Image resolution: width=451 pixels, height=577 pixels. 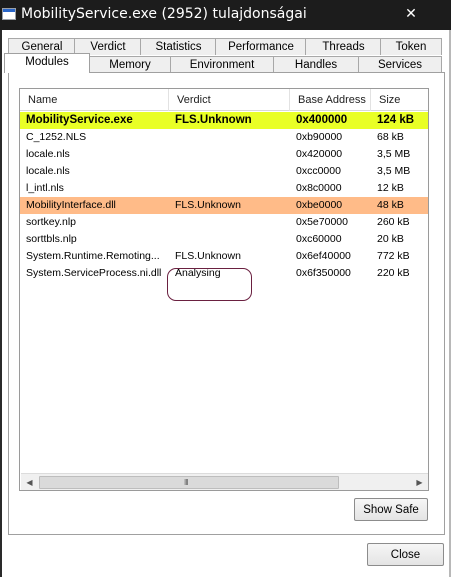 I want to click on module-base-address: 0x6f350000, so click(x=323, y=273).